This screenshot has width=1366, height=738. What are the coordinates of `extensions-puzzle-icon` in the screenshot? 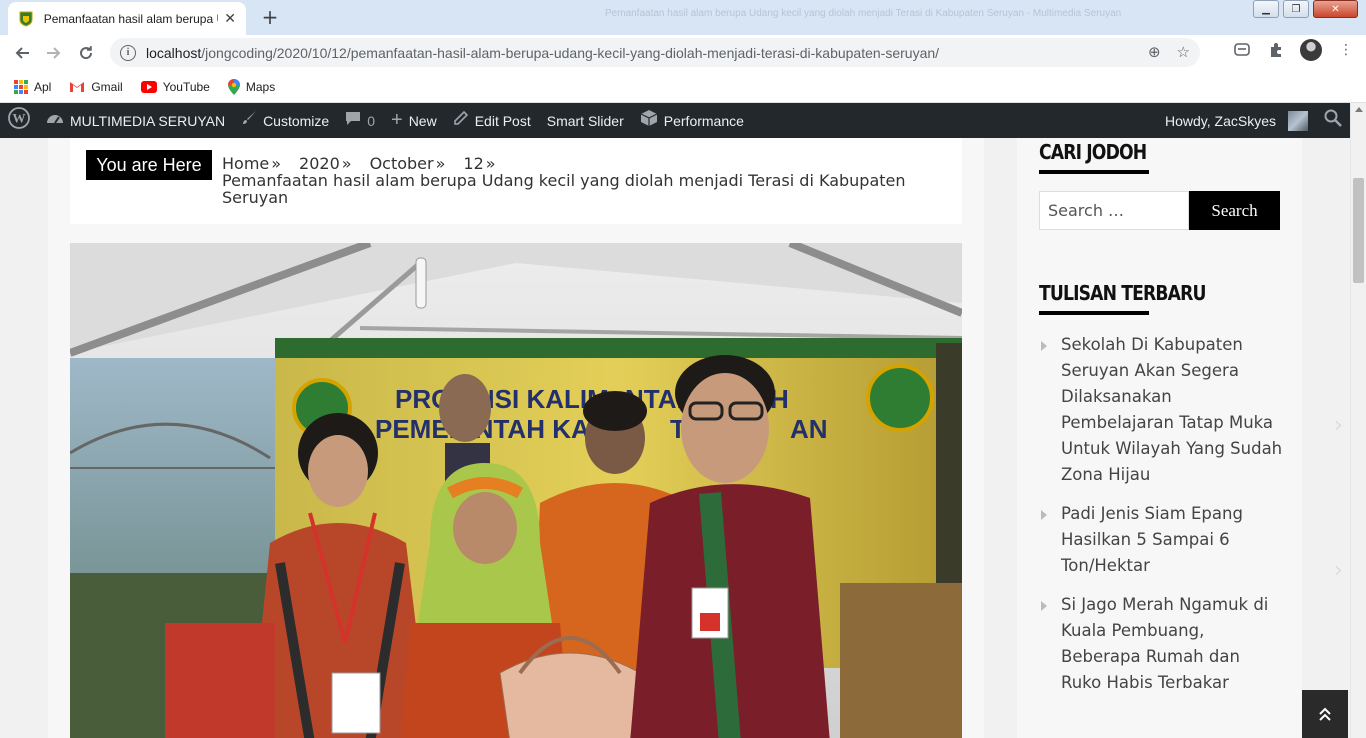 It's located at (1276, 50).